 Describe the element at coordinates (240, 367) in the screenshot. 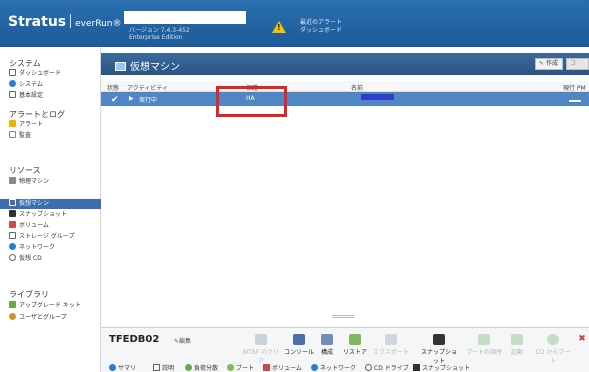

I see `tab-boot: ブート` at that location.